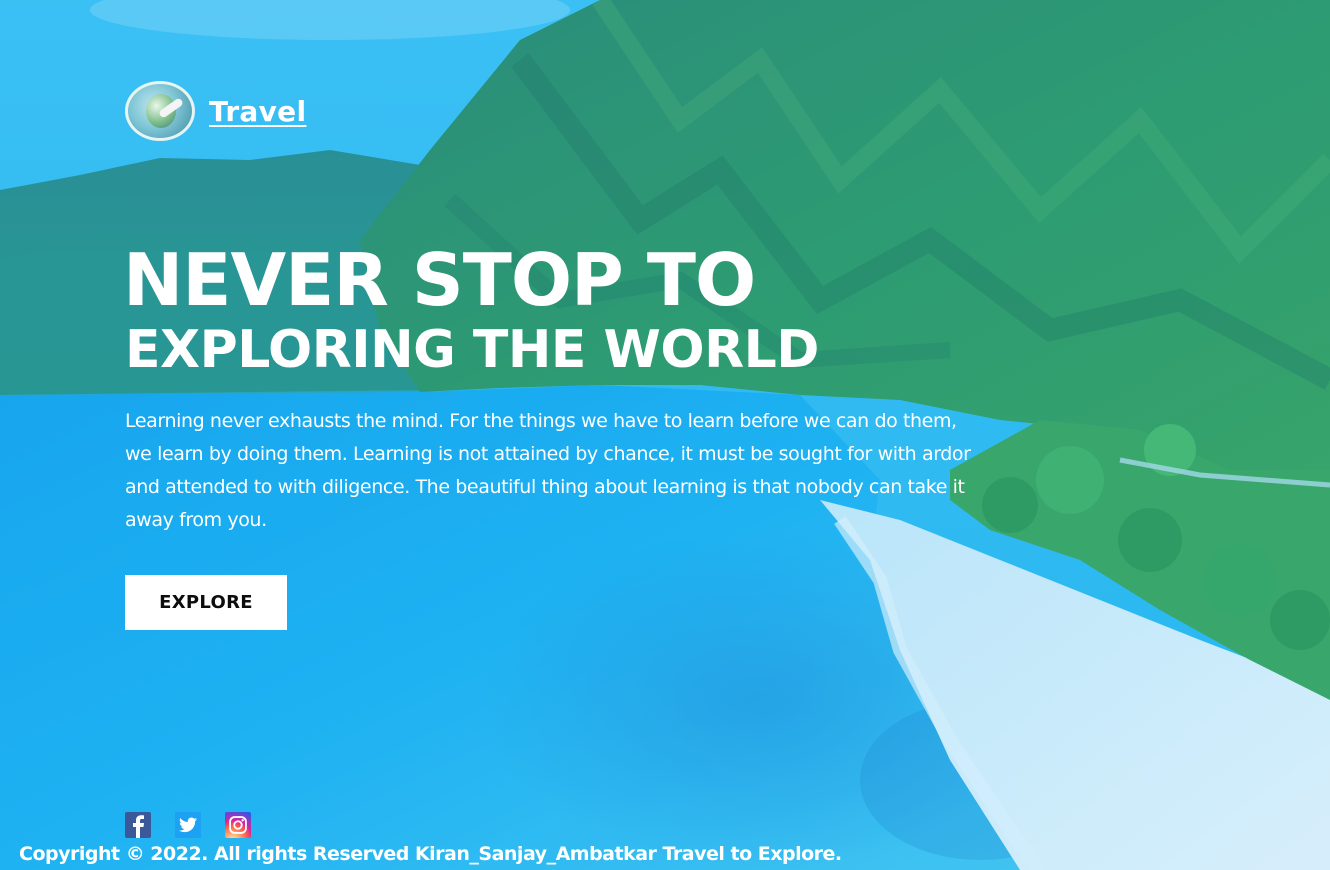 This screenshot has height=870, width=1330. Describe the element at coordinates (439, 280) in the screenshot. I see `headline-line-1: NEVER STOP TO` at that location.